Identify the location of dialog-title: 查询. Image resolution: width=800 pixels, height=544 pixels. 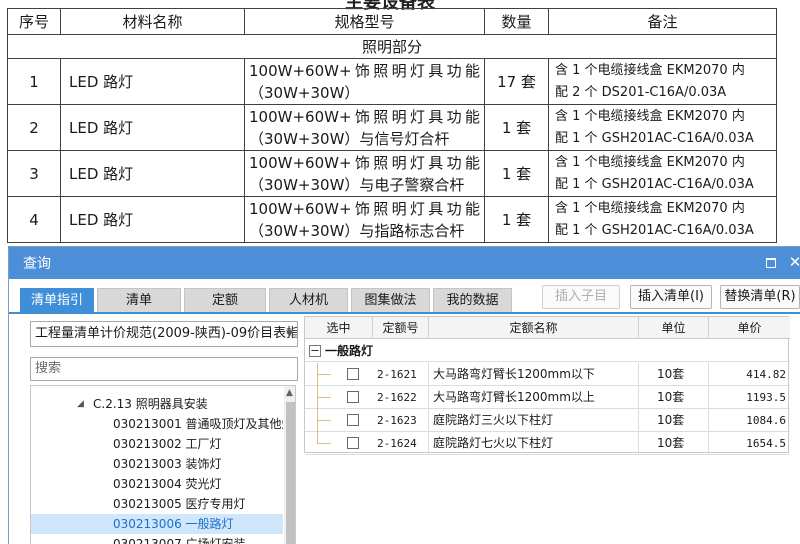
(37, 264).